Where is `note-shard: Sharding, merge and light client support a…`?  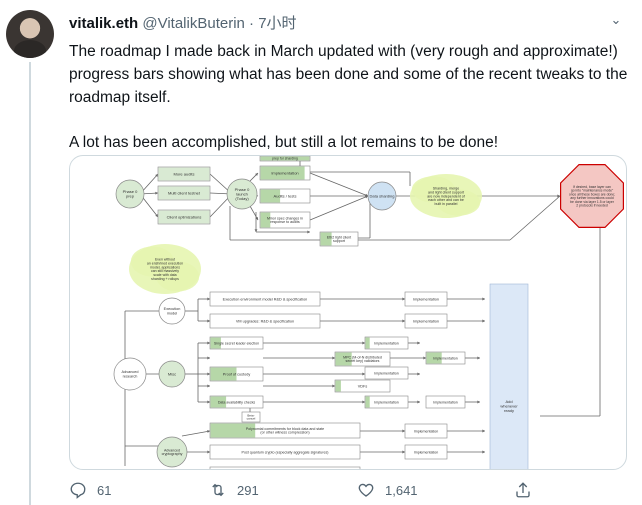 note-shard: Sharding, merge and light client support a… is located at coordinates (446, 196).